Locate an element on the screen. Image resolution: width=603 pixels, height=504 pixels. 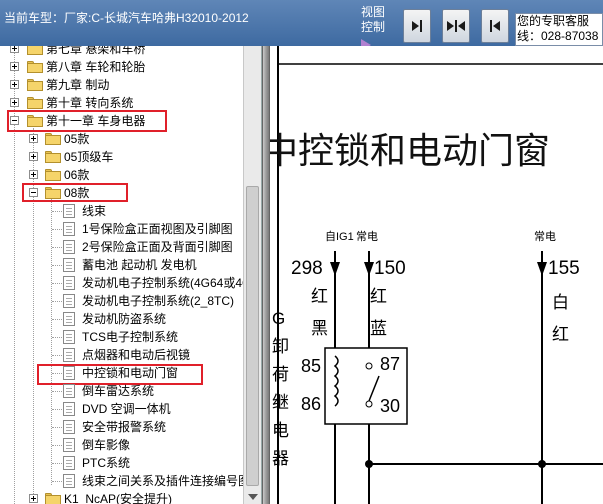
tree-item-label: 第九章 制动 is located at coordinates (78, 85).